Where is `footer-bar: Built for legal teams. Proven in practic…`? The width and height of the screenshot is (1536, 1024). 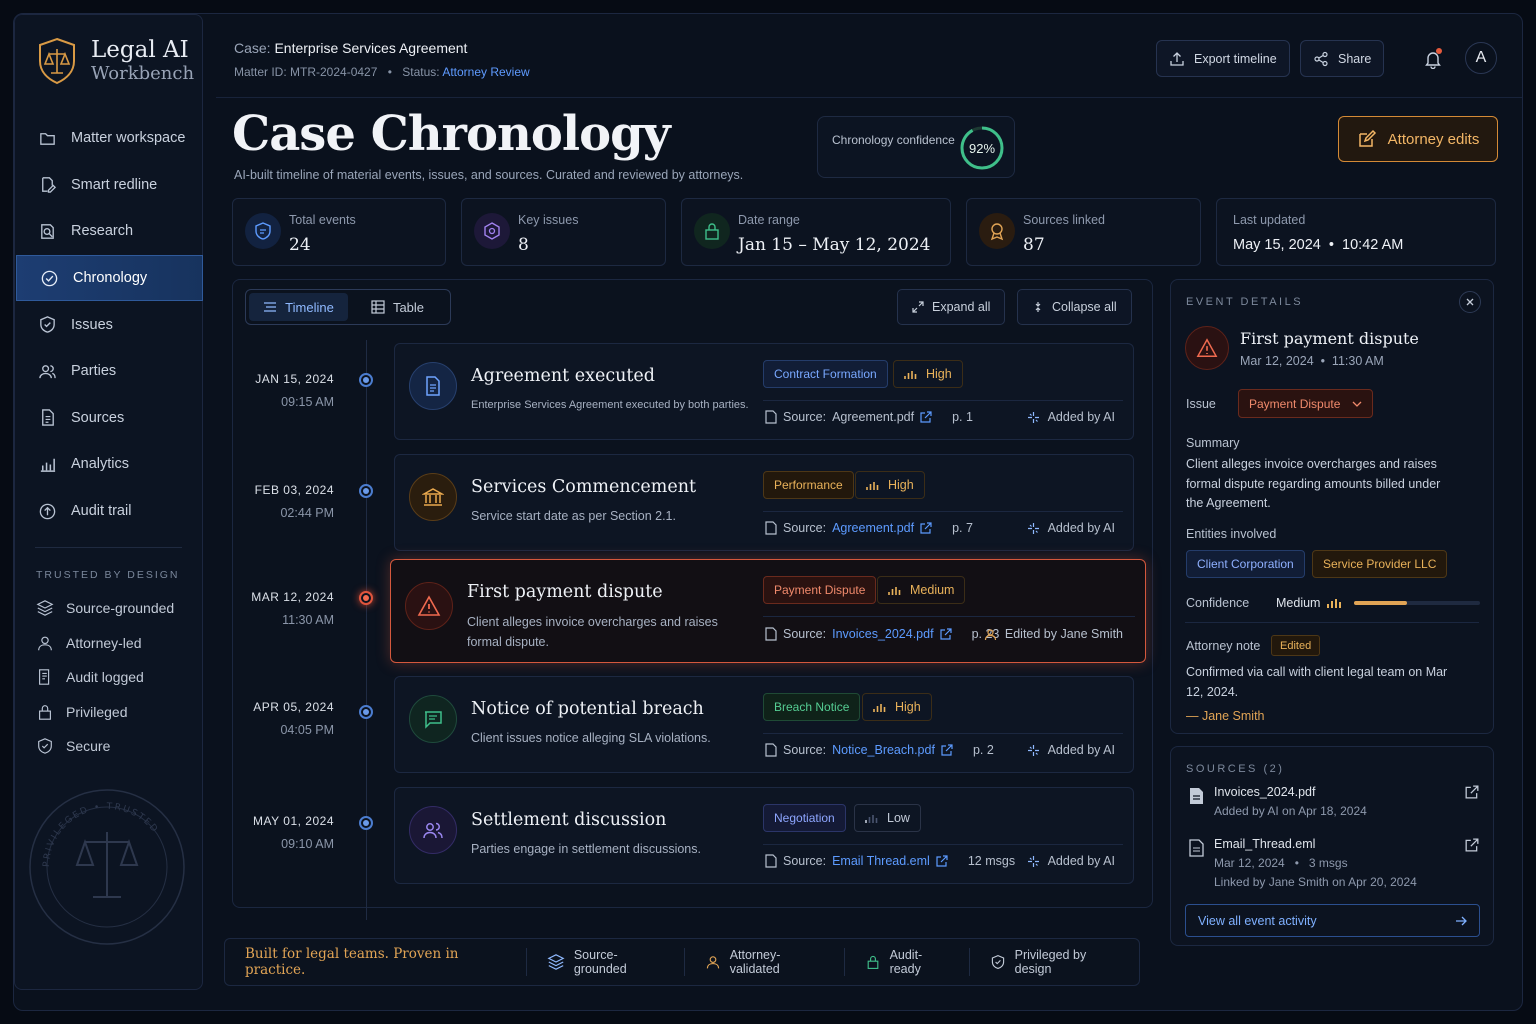 footer-bar: Built for legal teams. Proven in practic… is located at coordinates (682, 962).